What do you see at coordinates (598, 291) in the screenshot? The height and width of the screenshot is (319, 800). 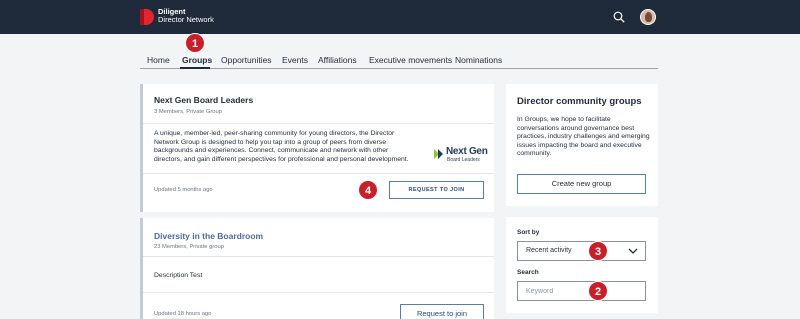 I see `callout-badge-2: 2` at bounding box center [598, 291].